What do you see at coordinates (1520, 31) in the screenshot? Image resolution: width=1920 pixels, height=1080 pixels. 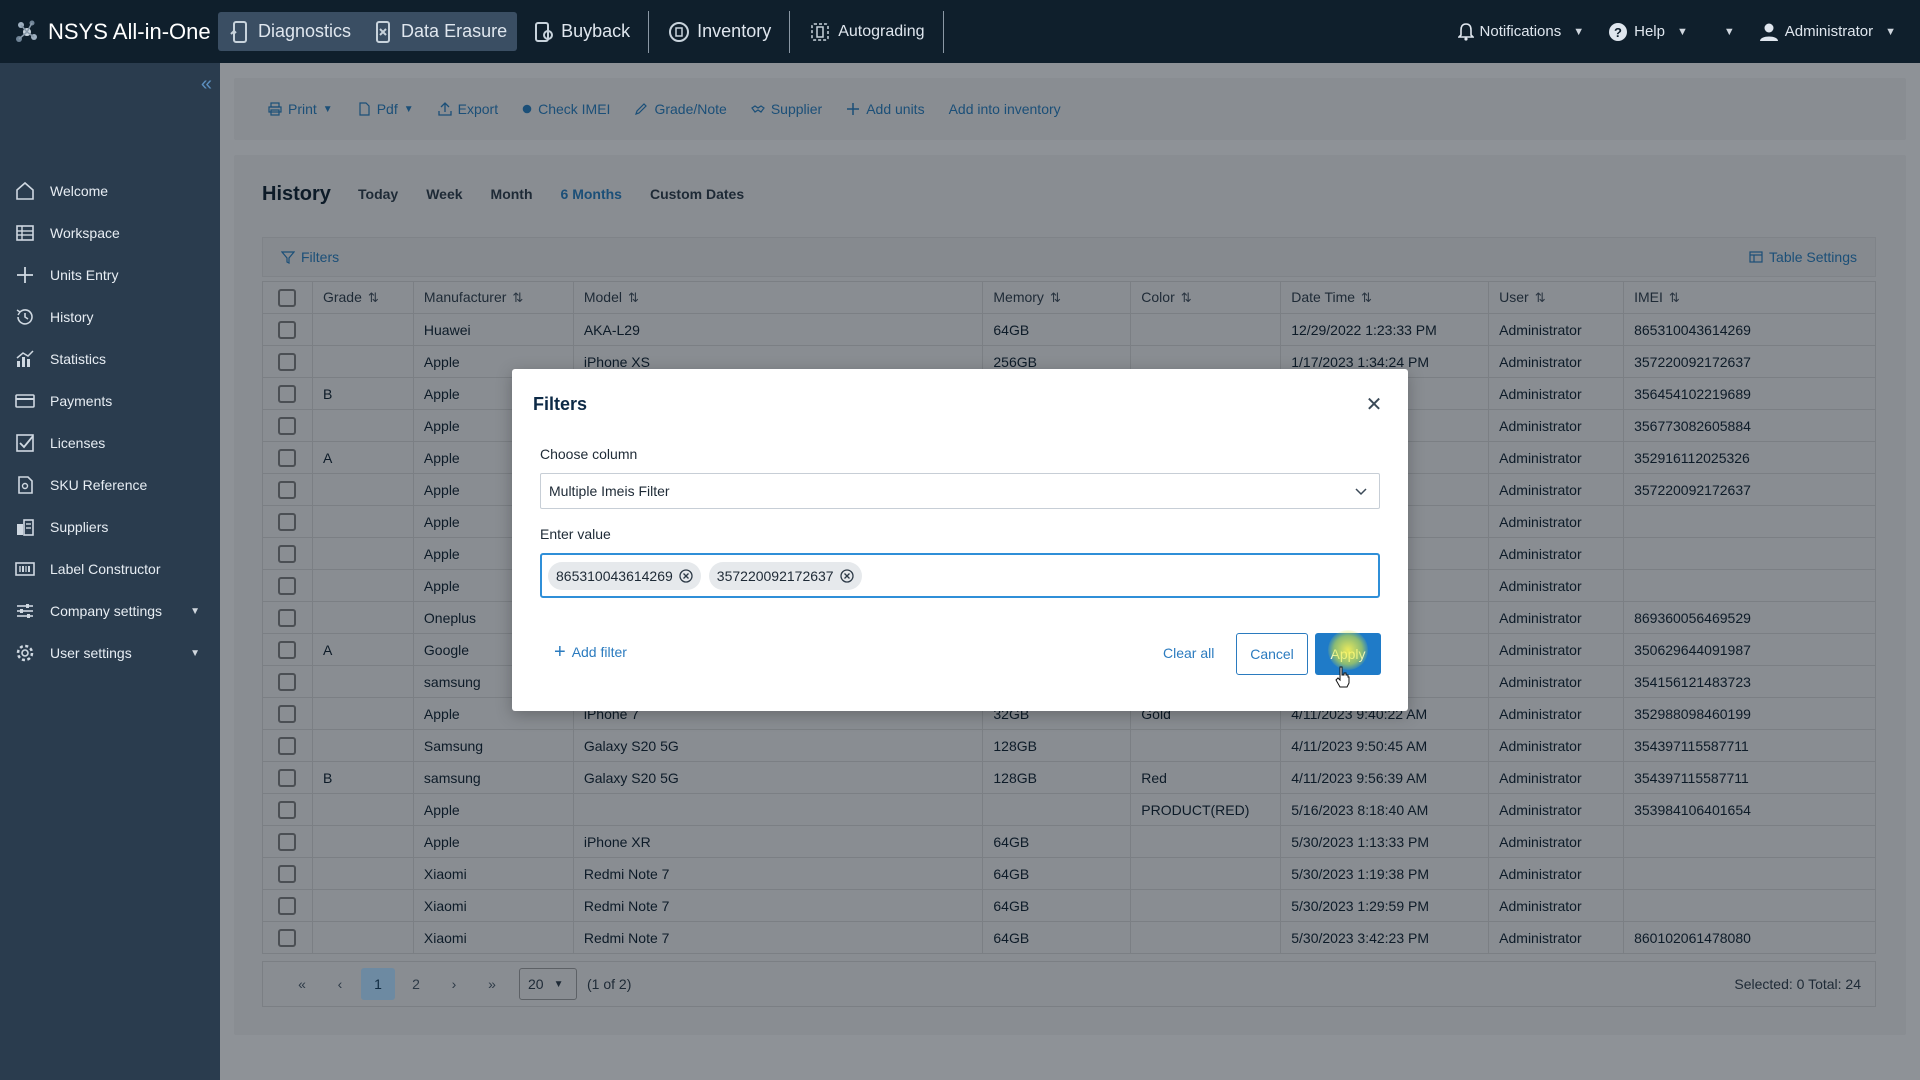 I see `notifications-menu: Notifications ▼` at bounding box center [1520, 31].